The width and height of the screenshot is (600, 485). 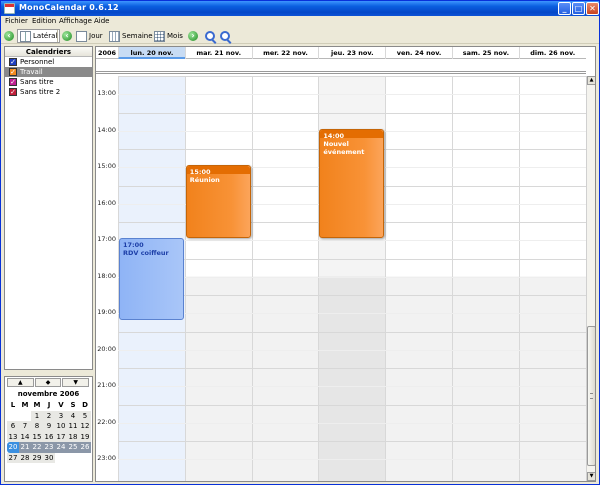 What do you see at coordinates (44, 21) in the screenshot?
I see `menu-edition: Edition` at bounding box center [44, 21].